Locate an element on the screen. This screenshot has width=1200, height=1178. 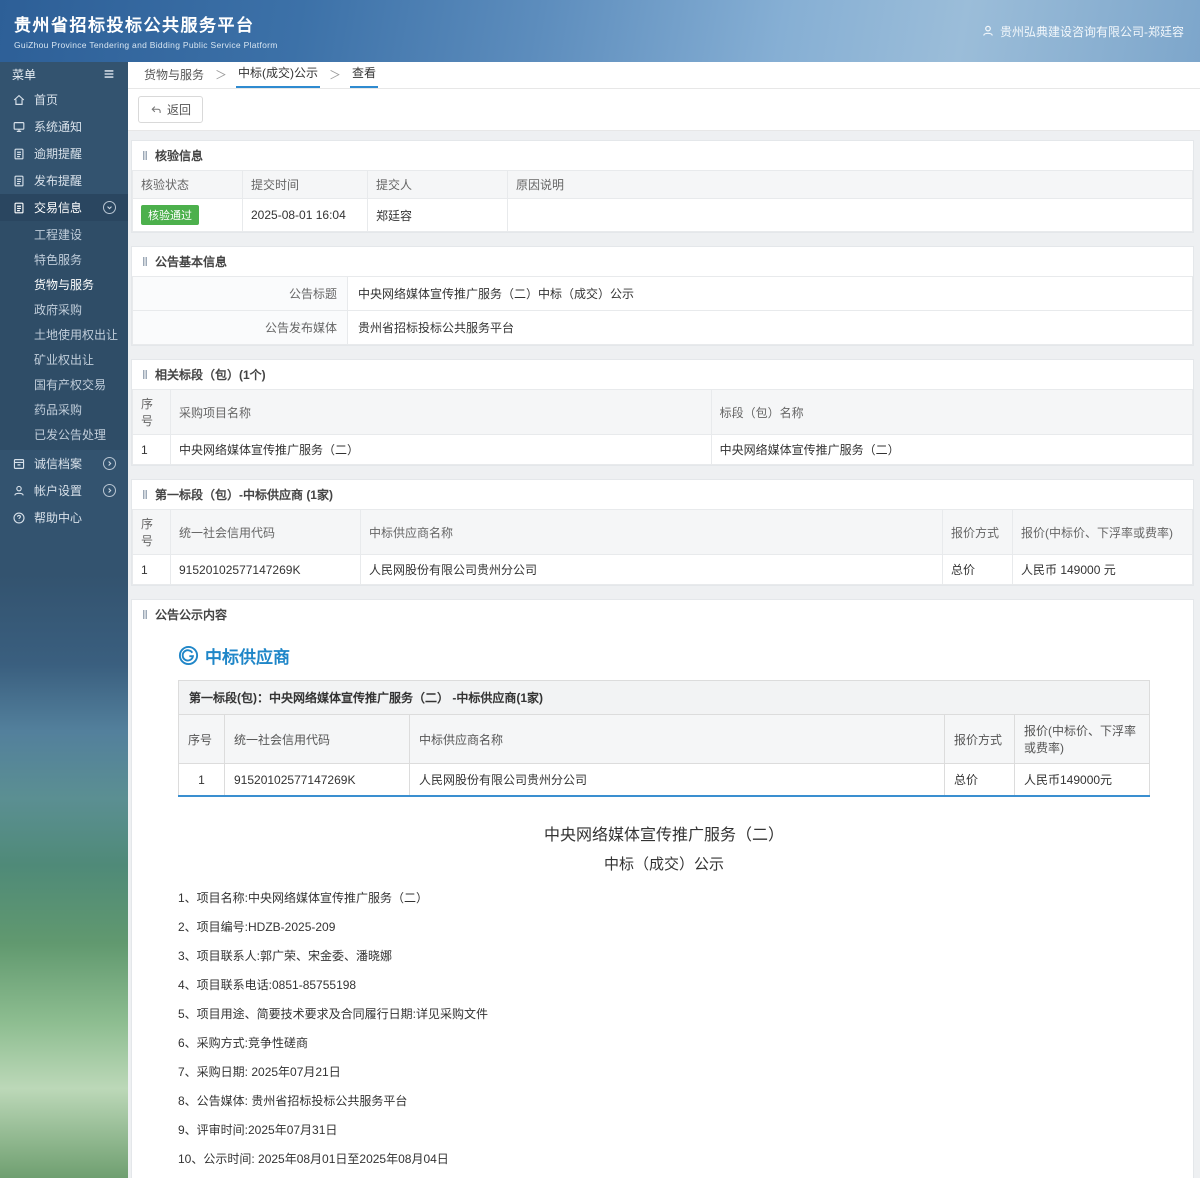
section-title-text: 公告公示内容 is located at coordinates (190, 615).